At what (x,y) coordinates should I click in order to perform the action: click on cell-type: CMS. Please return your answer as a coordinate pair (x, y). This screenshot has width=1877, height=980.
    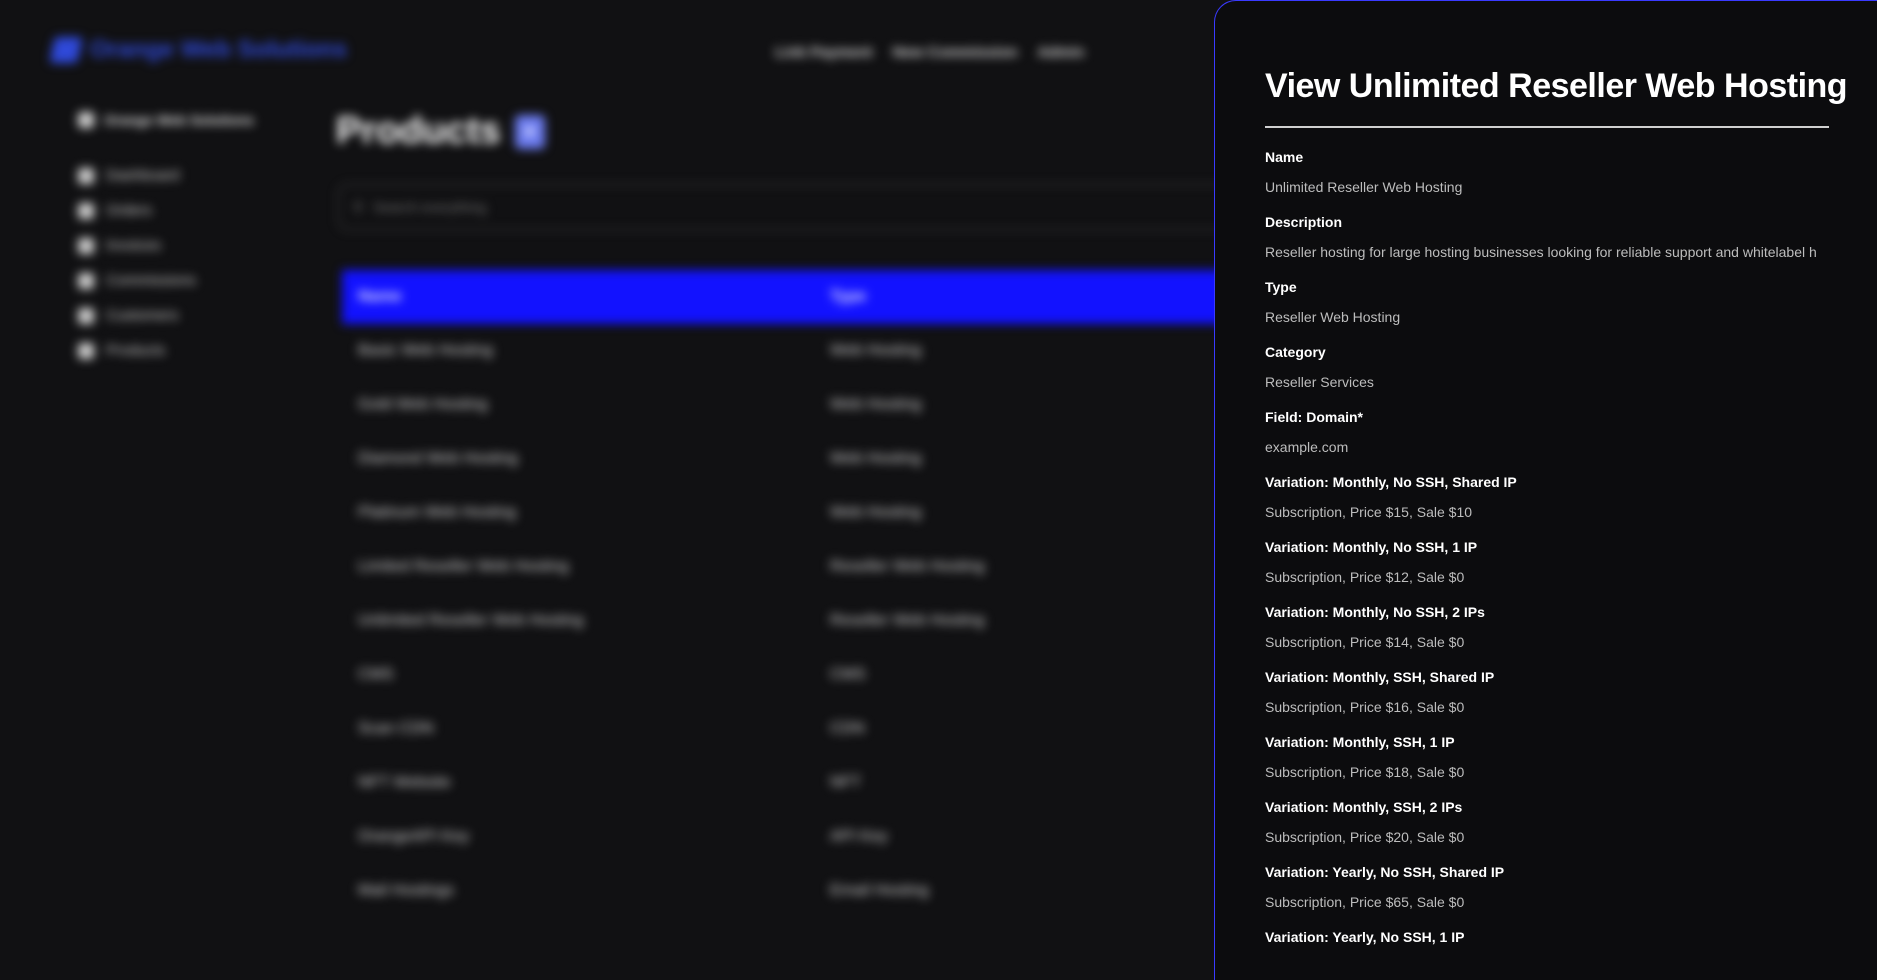
    Looking at the image, I should click on (848, 674).